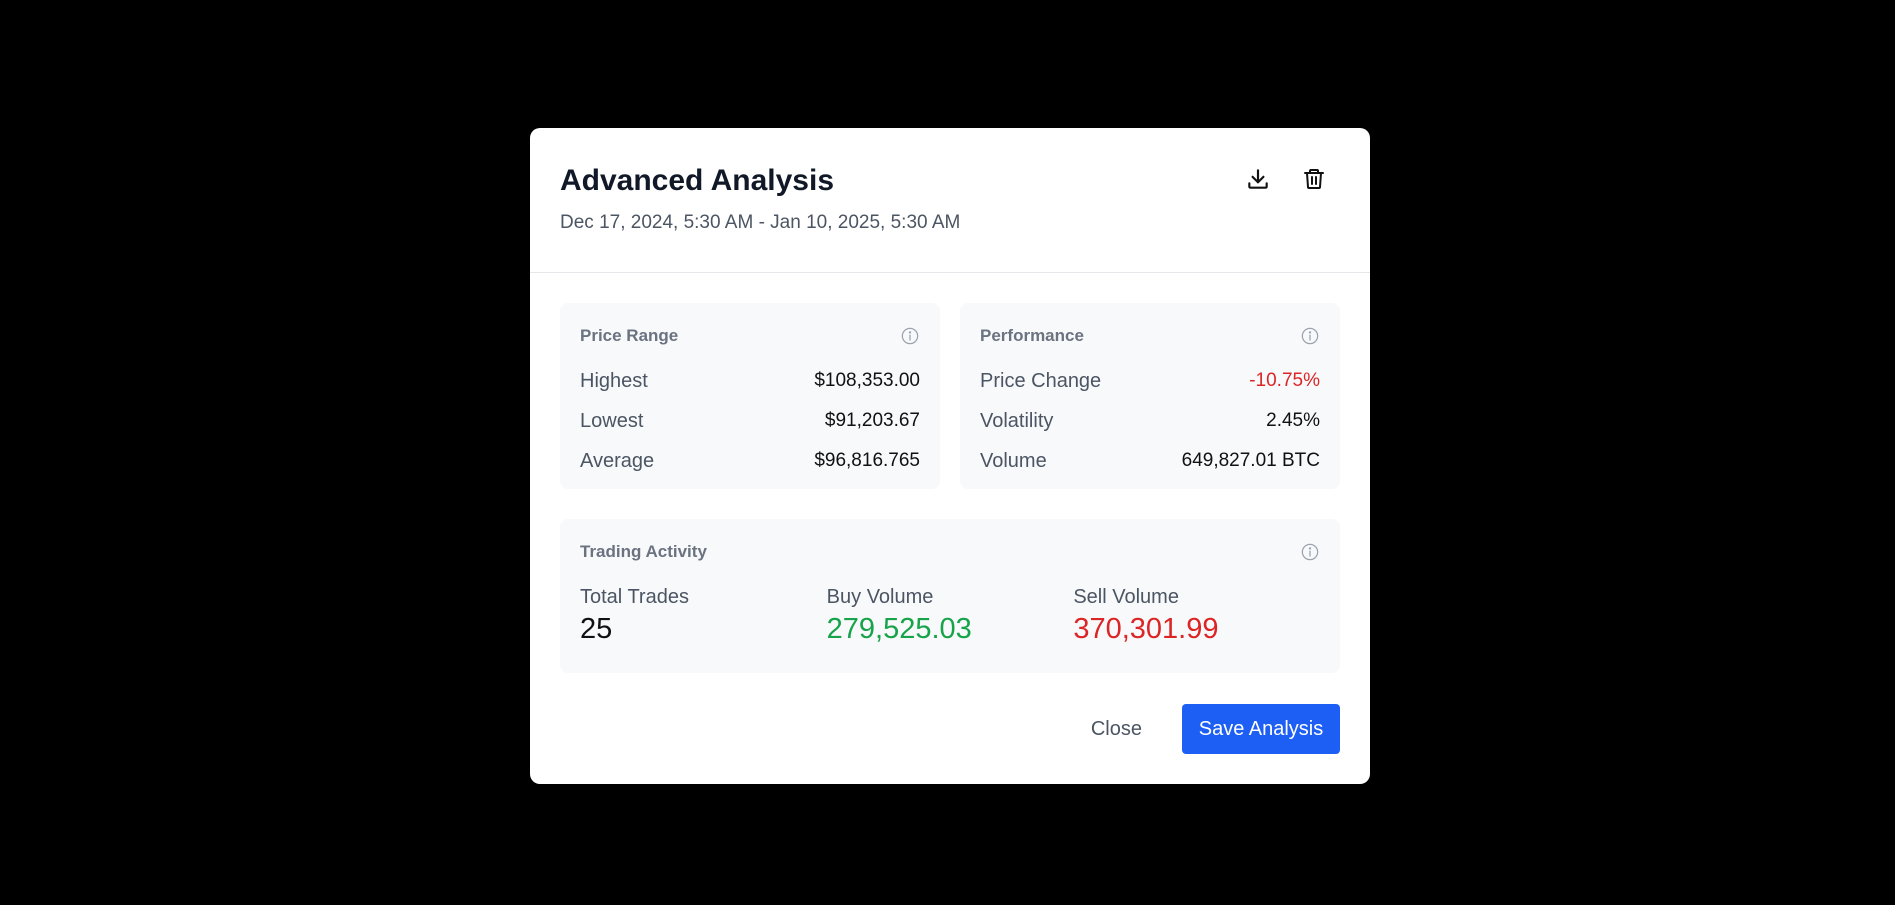 Image resolution: width=1895 pixels, height=905 pixels. What do you see at coordinates (1116, 729) in the screenshot?
I see `close-button: Close` at bounding box center [1116, 729].